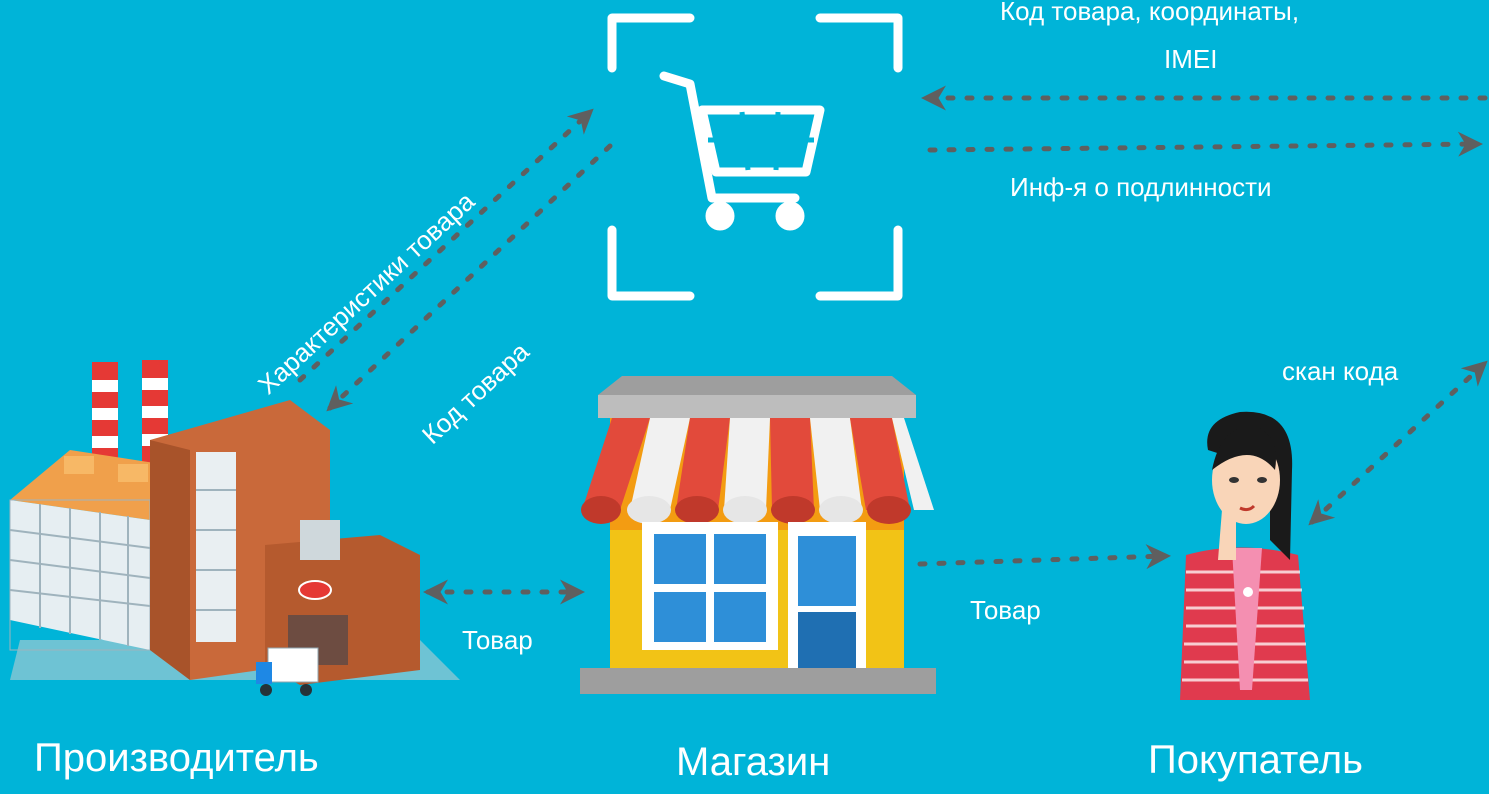  I want to click on edge-label-top-line1: Код товара, координаты,, so click(1150, 13).